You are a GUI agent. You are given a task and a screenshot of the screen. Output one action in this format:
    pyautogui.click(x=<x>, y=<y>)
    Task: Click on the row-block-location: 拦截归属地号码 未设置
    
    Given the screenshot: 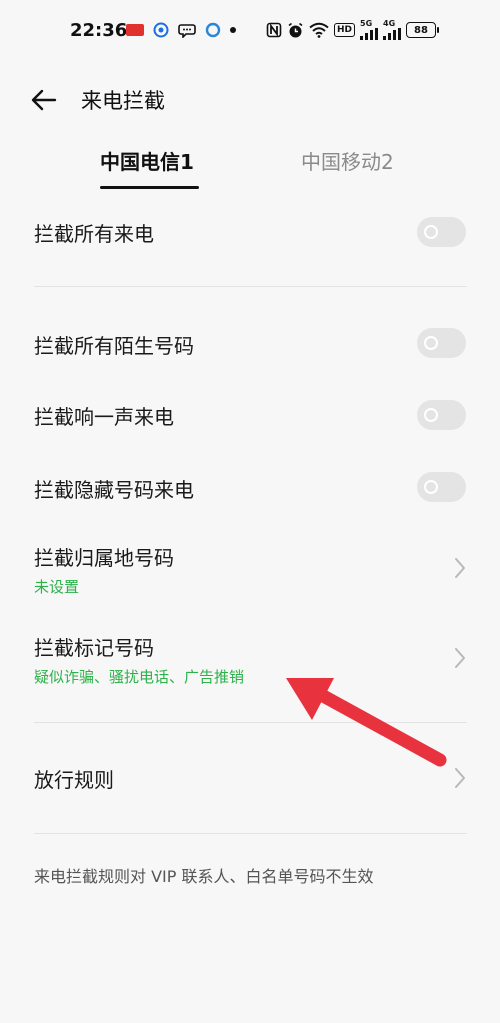 What is the action you would take?
    pyautogui.click(x=250, y=569)
    